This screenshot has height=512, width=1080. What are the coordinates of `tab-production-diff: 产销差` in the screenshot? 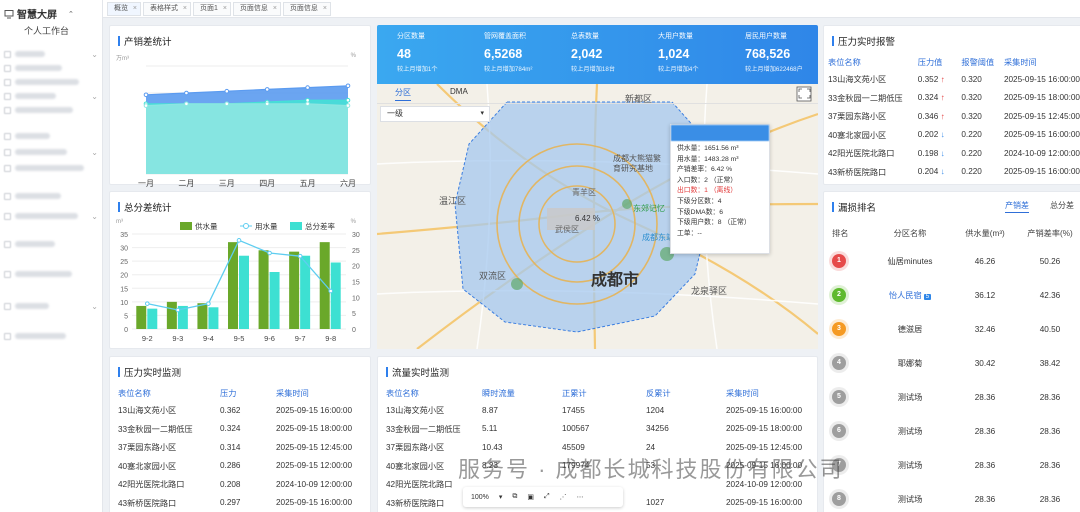 It's located at (1017, 206).